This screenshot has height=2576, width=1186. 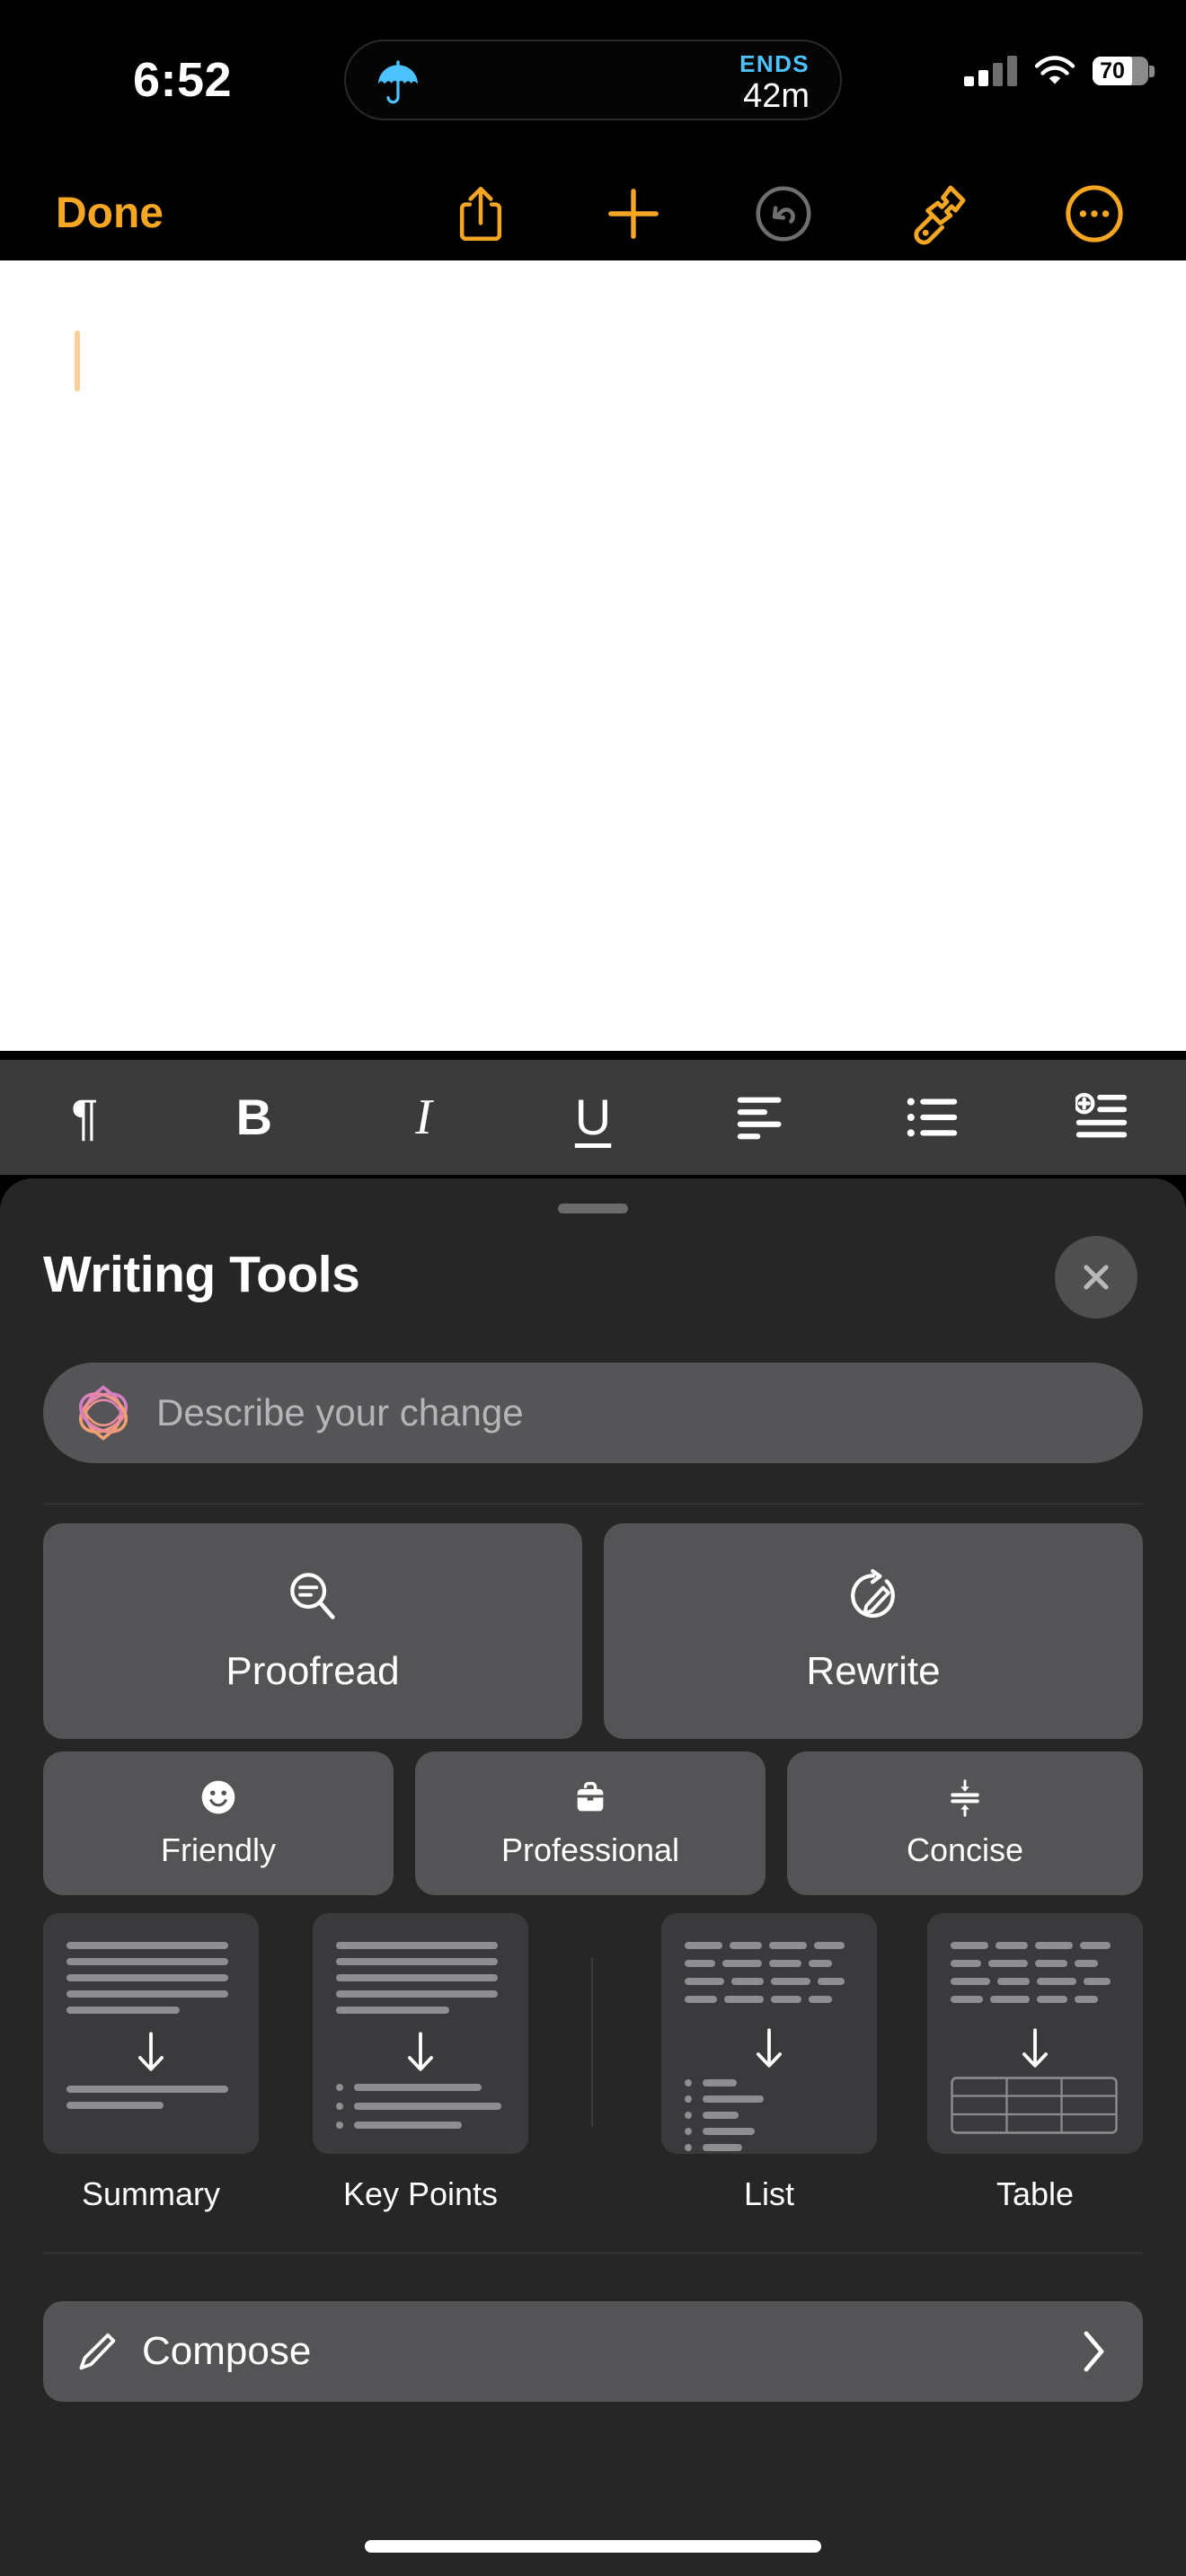 What do you see at coordinates (227, 2351) in the screenshot?
I see `compose-label: Compose` at bounding box center [227, 2351].